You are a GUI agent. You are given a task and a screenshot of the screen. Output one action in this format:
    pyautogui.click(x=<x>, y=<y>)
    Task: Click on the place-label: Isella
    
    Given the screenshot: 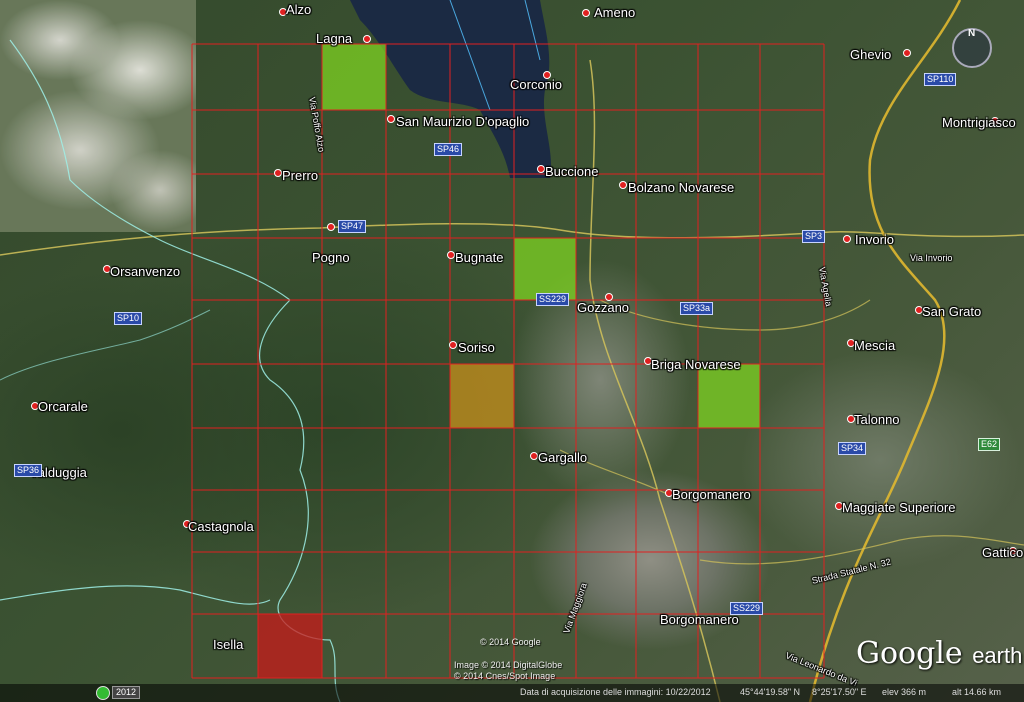 What is the action you would take?
    pyautogui.click(x=228, y=644)
    